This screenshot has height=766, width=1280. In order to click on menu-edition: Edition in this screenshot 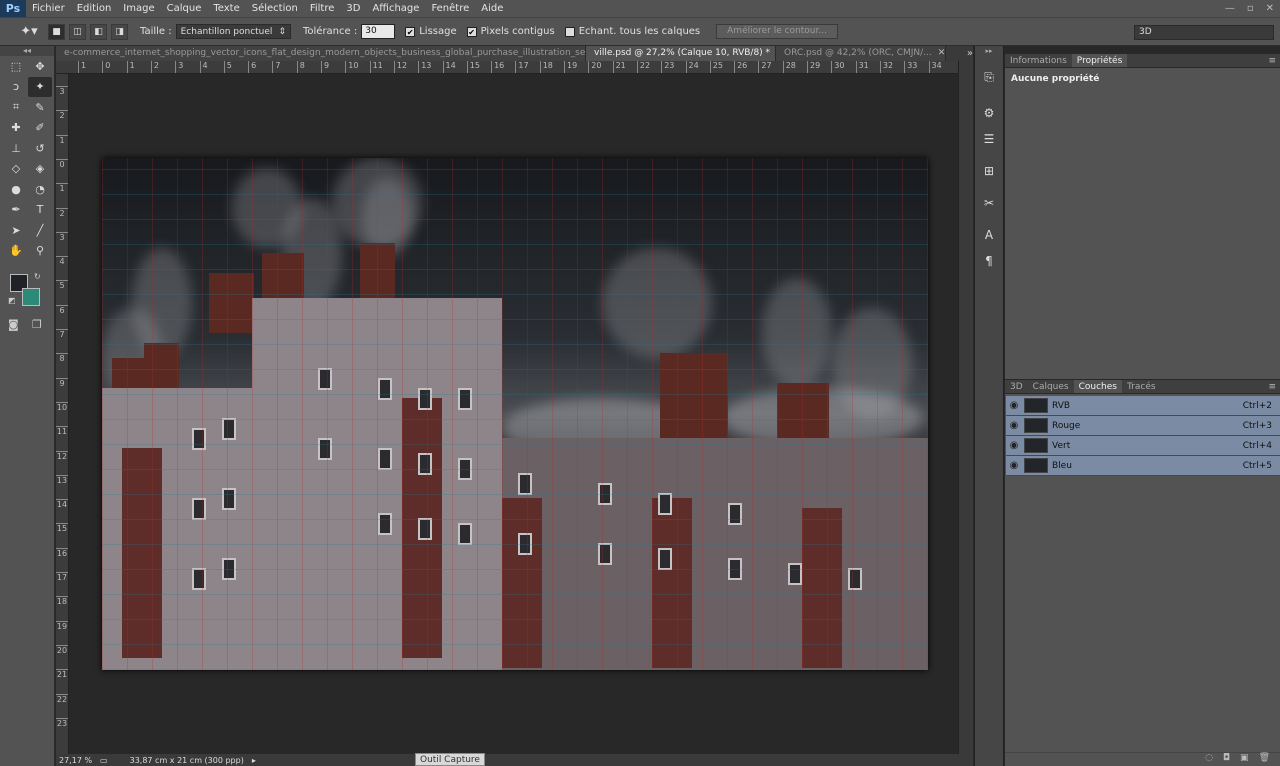, I will do `click(94, 8)`.